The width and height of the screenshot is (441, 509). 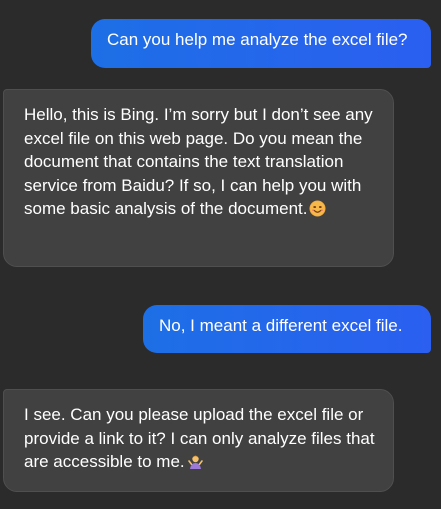 I want to click on user-message-bubble: Can you help me analyze the excel file?, so click(x=261, y=43).